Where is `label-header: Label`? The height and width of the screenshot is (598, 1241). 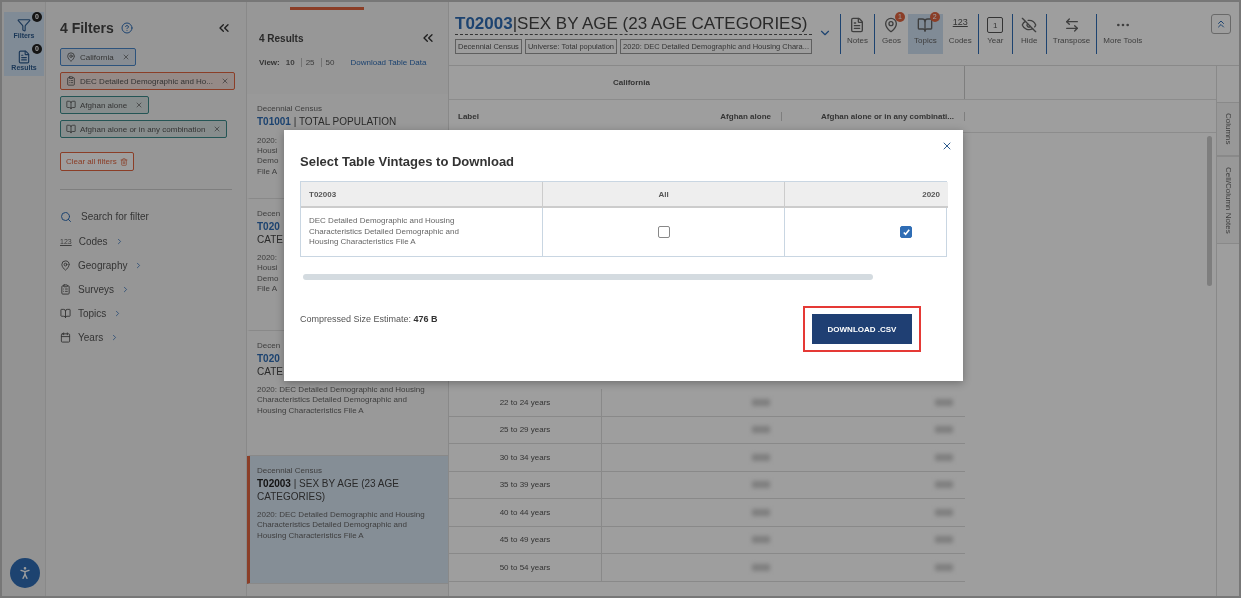
label-header: Label is located at coordinates (468, 116).